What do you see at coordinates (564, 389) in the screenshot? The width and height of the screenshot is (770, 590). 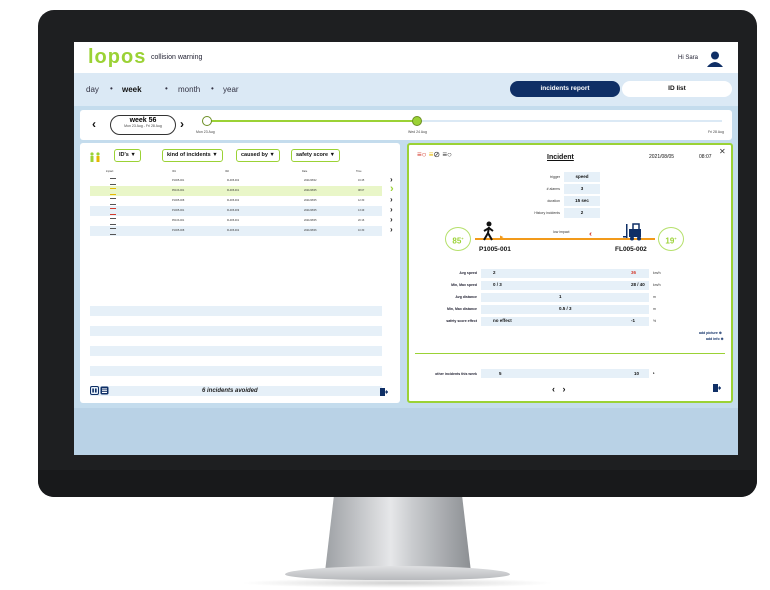 I see `next-incident-button: ›` at bounding box center [564, 389].